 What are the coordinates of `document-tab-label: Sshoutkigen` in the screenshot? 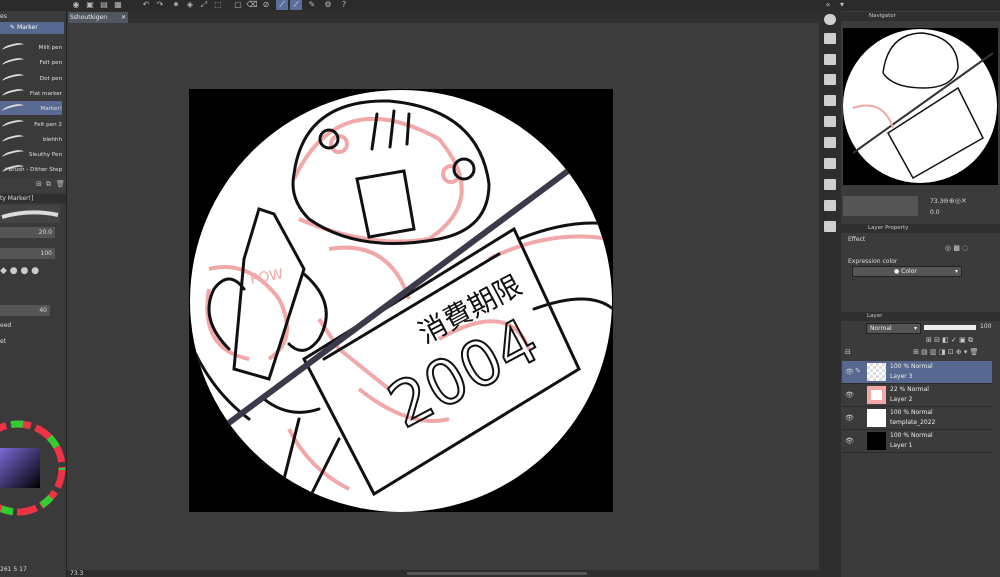 It's located at (89, 17).